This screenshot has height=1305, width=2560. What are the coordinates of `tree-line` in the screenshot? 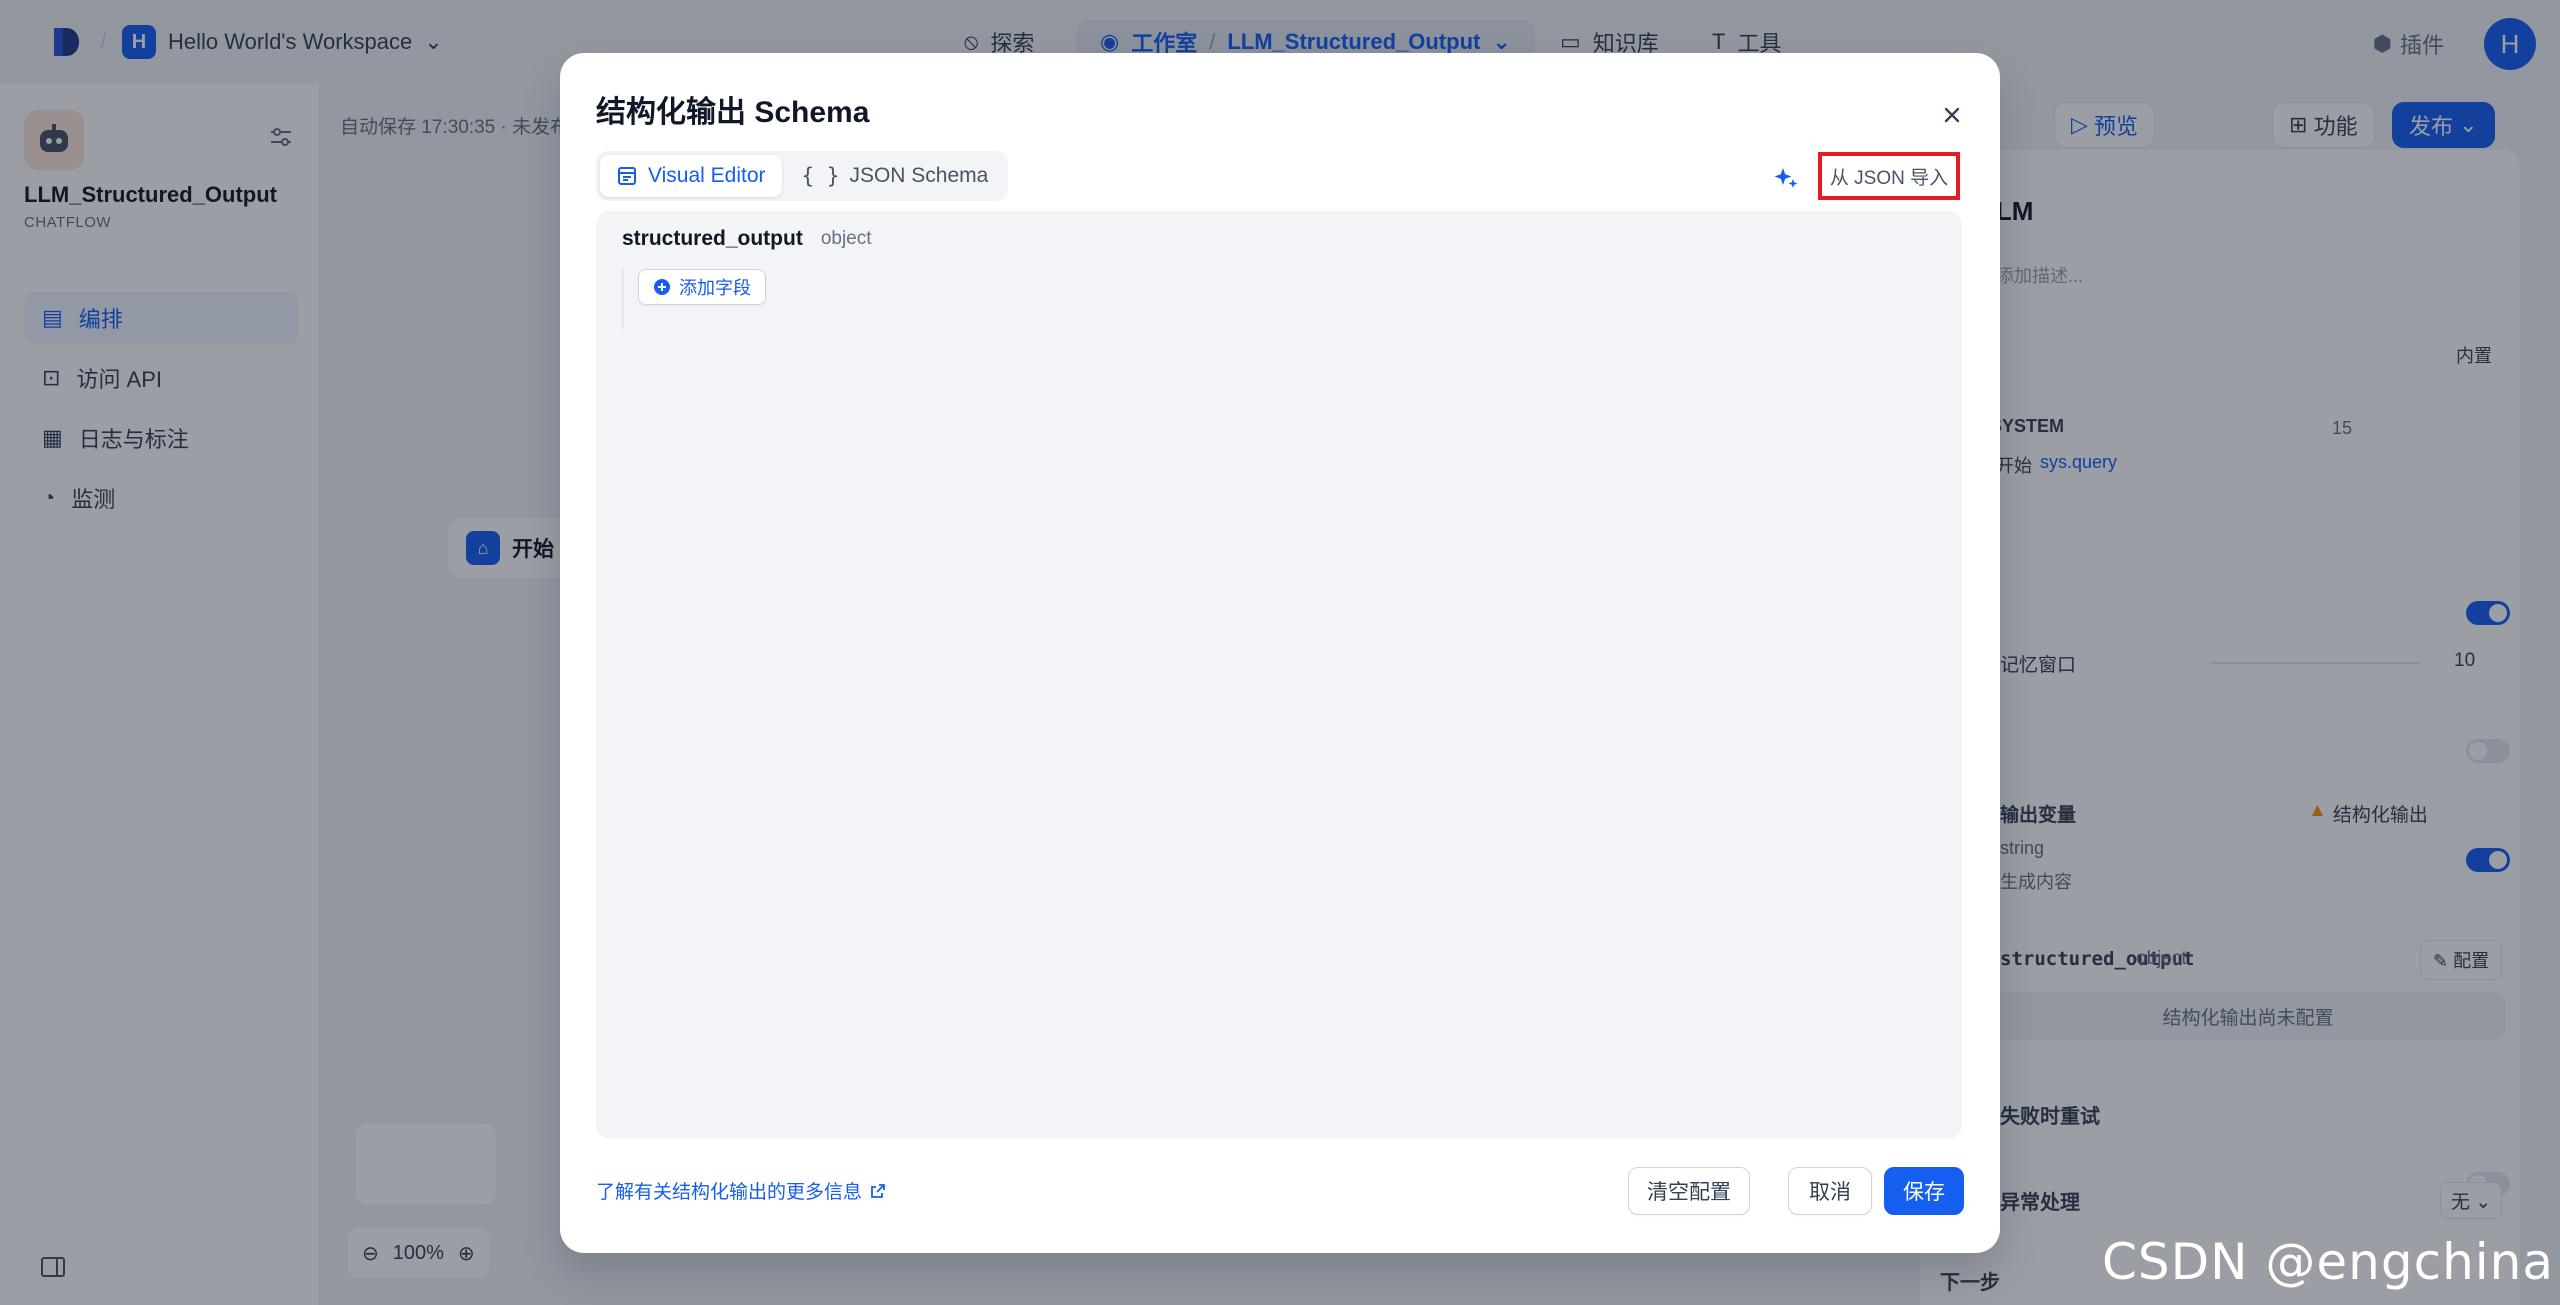 It's located at (623, 298).